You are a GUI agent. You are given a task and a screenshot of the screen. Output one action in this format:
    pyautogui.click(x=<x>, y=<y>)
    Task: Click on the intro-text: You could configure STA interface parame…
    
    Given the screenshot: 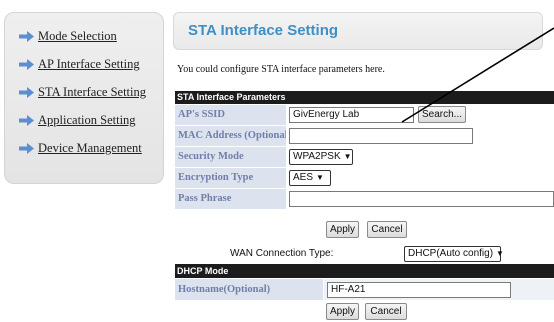 What is the action you would take?
    pyautogui.click(x=281, y=69)
    